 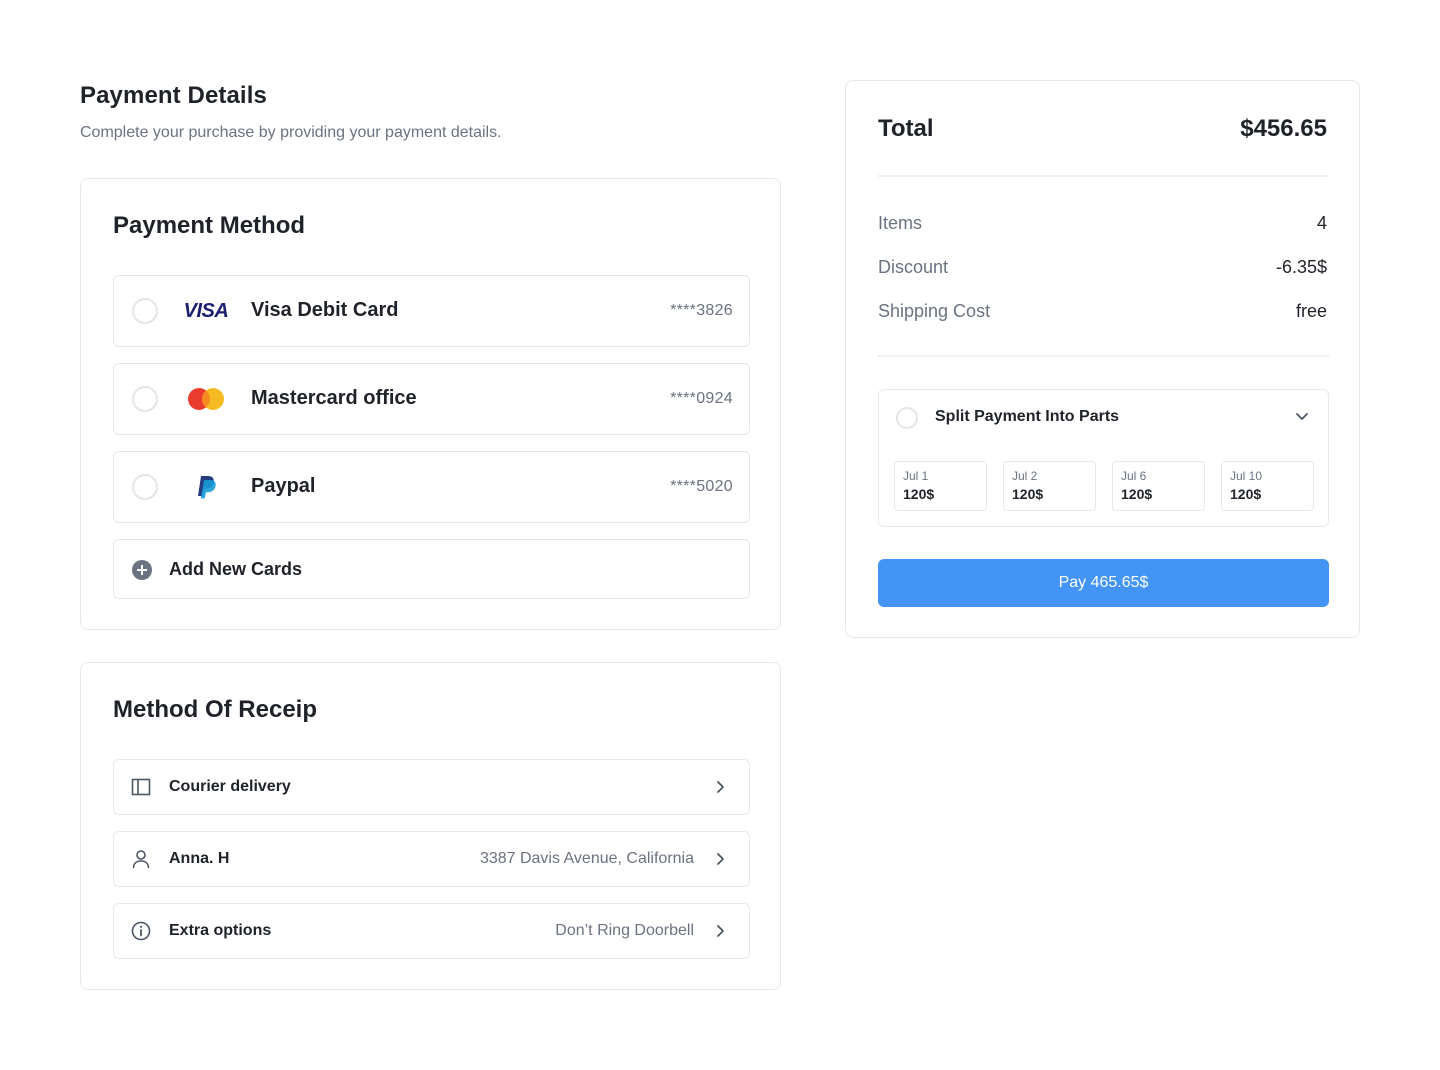 I want to click on receipt-row-label: Anna. H, so click(x=199, y=858).